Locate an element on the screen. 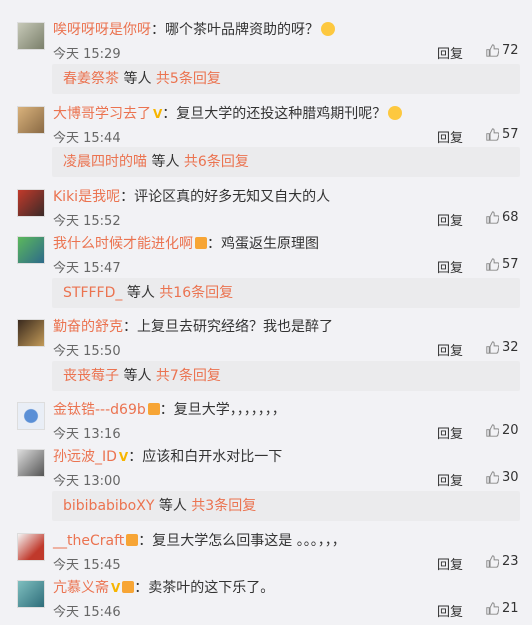 This screenshot has width=532, height=625. comment-username: 大博哥学习去了 is located at coordinates (102, 114).